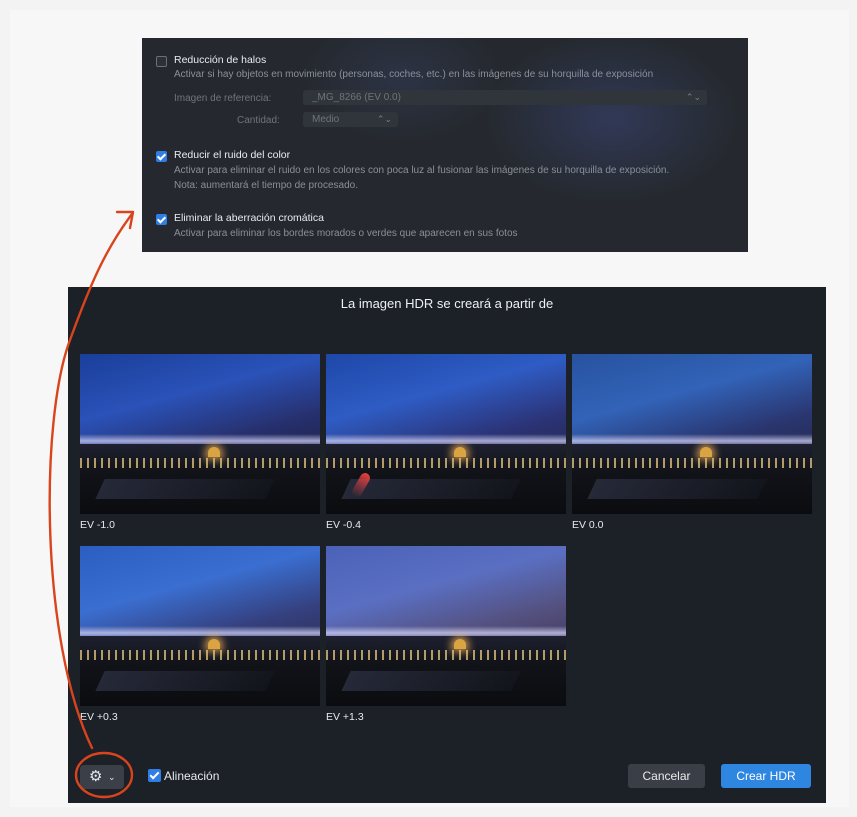 The image size is (857, 817). What do you see at coordinates (104, 775) in the screenshot?
I see `annotation-circle` at bounding box center [104, 775].